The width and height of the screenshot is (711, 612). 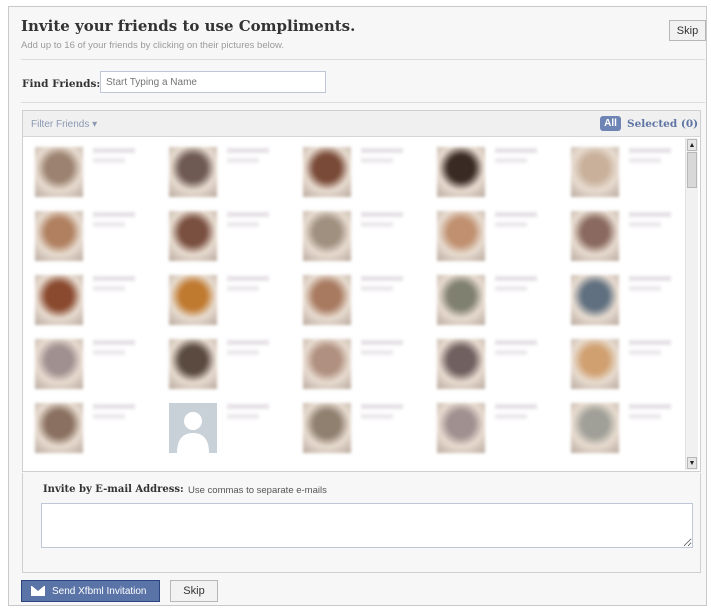 I want to click on envelope-icon, so click(x=38, y=591).